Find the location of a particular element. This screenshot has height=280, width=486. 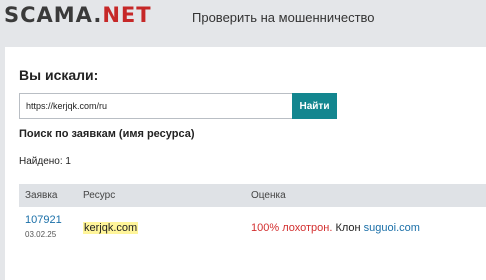

check-fraud-link: Проверить на мошенничество is located at coordinates (283, 17).